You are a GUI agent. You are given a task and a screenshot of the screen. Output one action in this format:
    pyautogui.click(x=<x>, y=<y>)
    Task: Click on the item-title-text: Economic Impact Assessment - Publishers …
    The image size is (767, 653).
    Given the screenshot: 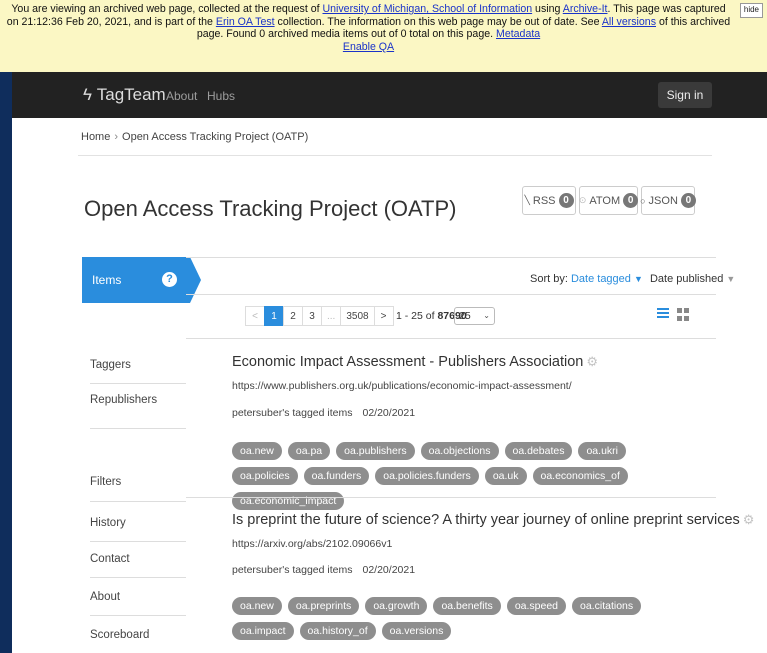 What is the action you would take?
    pyautogui.click(x=407, y=362)
    